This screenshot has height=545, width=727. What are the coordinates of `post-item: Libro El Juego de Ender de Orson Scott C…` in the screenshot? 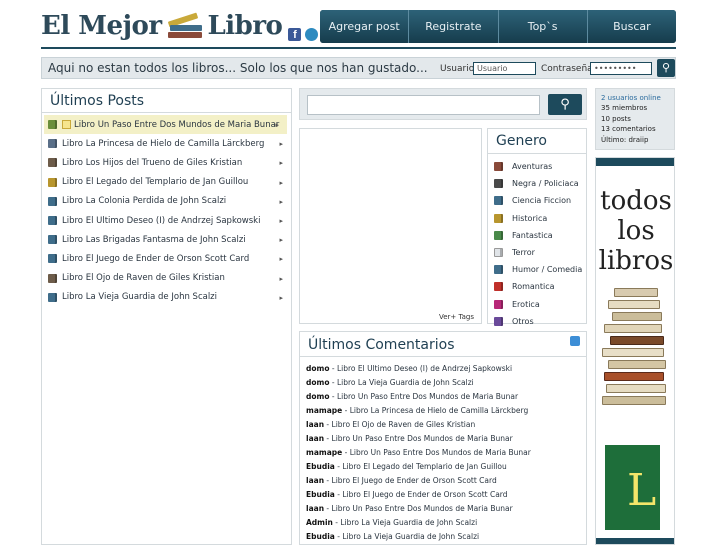 It's located at (166, 258).